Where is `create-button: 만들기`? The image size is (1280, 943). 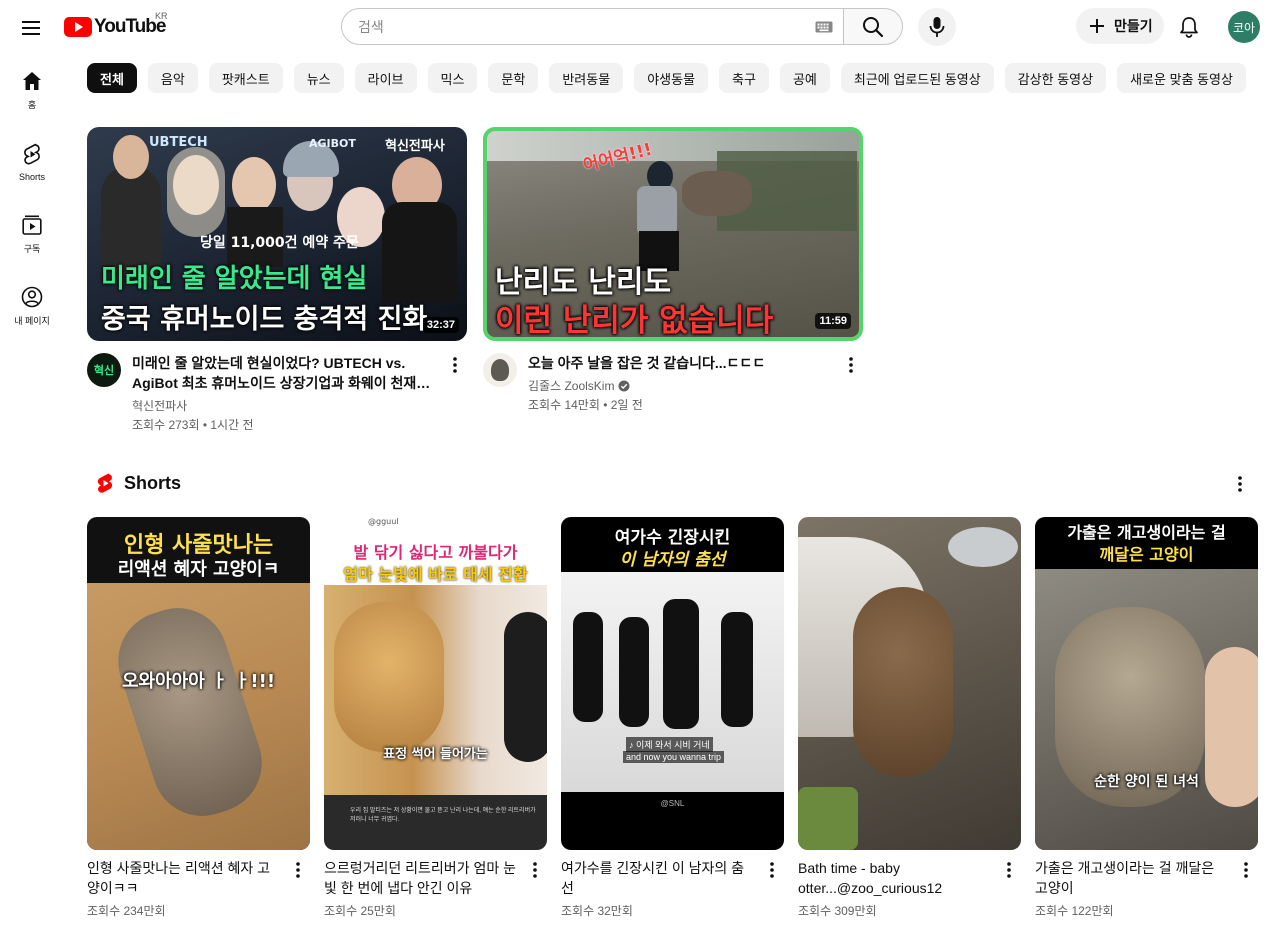 create-button: 만들기 is located at coordinates (1120, 26).